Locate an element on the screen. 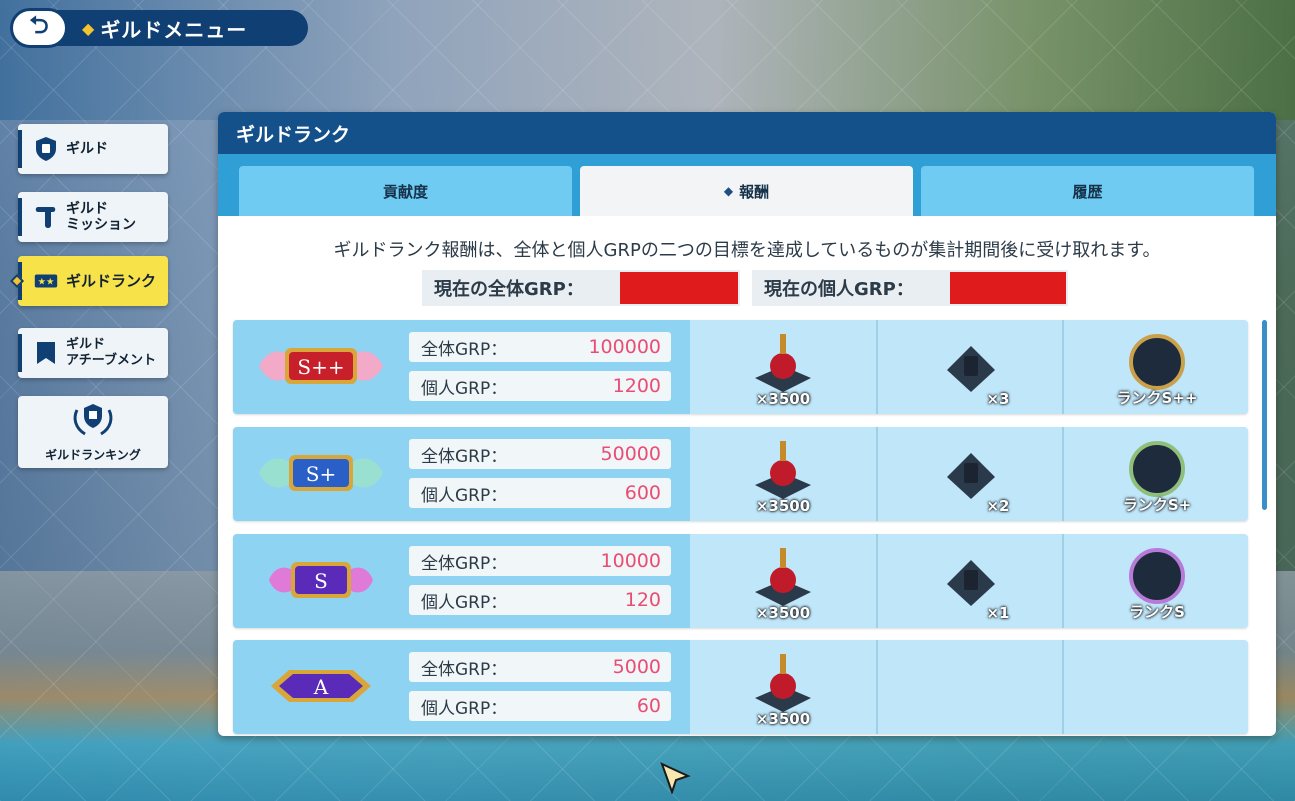 The width and height of the screenshot is (1295, 801). rank-row: S 全体GRP： 10000 個人GRP： 120 ×3500 ×1 ランクS is located at coordinates (740, 581).